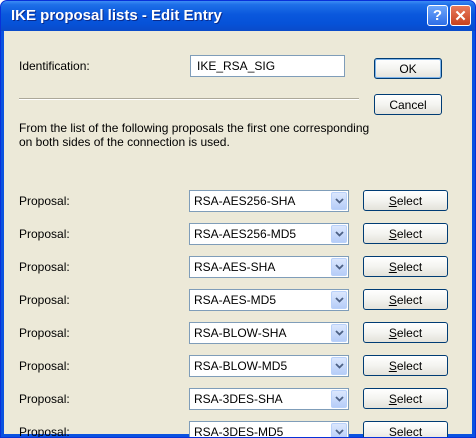 The height and width of the screenshot is (438, 476). I want to click on proposal-value: RSA-3DES-MD5, so click(239, 431).